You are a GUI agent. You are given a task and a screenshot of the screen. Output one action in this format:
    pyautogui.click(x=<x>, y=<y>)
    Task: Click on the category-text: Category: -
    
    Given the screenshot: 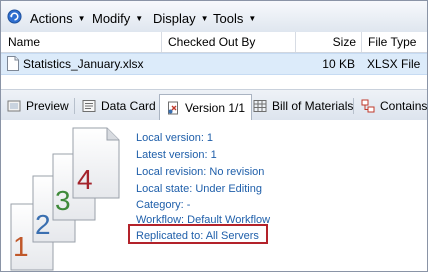 What is the action you would take?
    pyautogui.click(x=163, y=205)
    